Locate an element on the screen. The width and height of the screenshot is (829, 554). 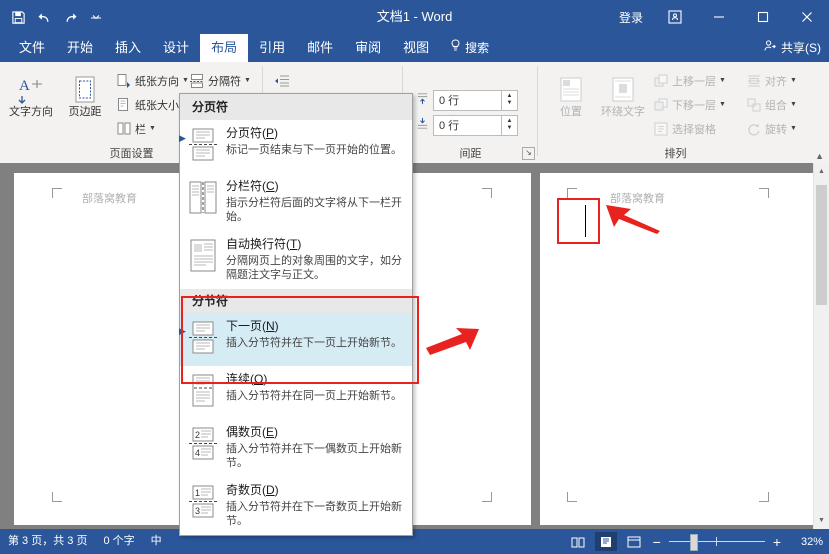
person-share-icon is located at coordinates (770, 48).